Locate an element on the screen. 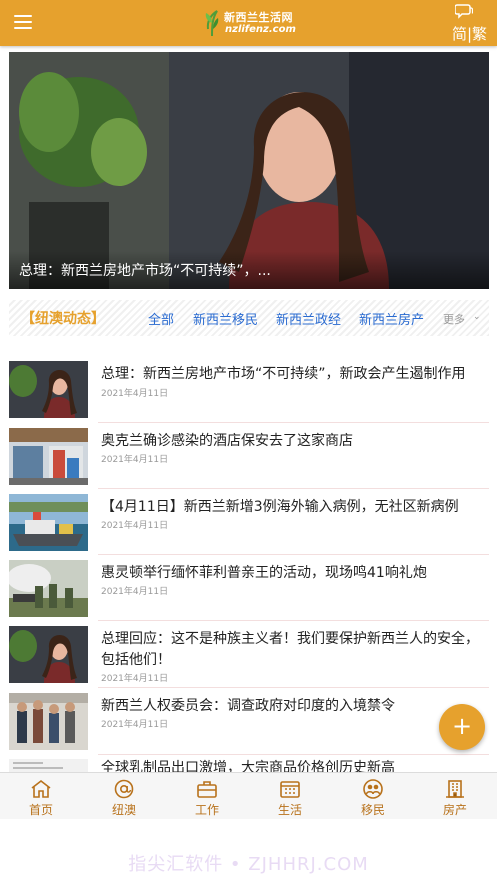 This screenshot has height=883, width=497. news-item: 全球乳制品出口激增，大宗商品价格创历史新高 is located at coordinates (248, 765).